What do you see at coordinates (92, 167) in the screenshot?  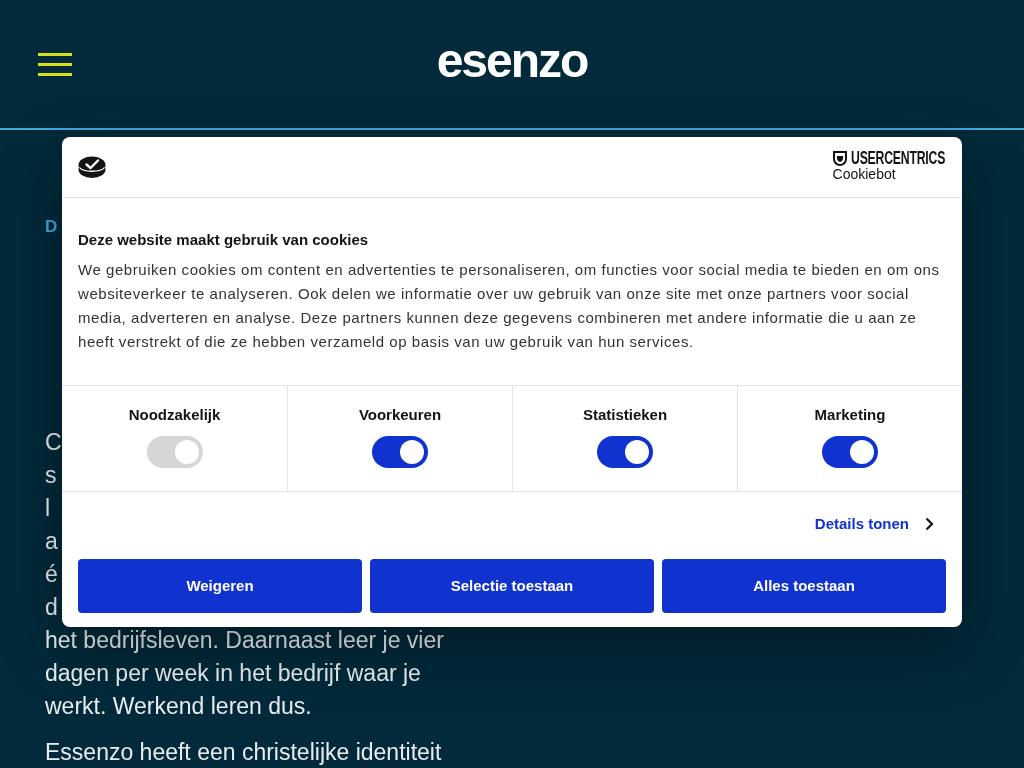 I see `disc-check-icon` at bounding box center [92, 167].